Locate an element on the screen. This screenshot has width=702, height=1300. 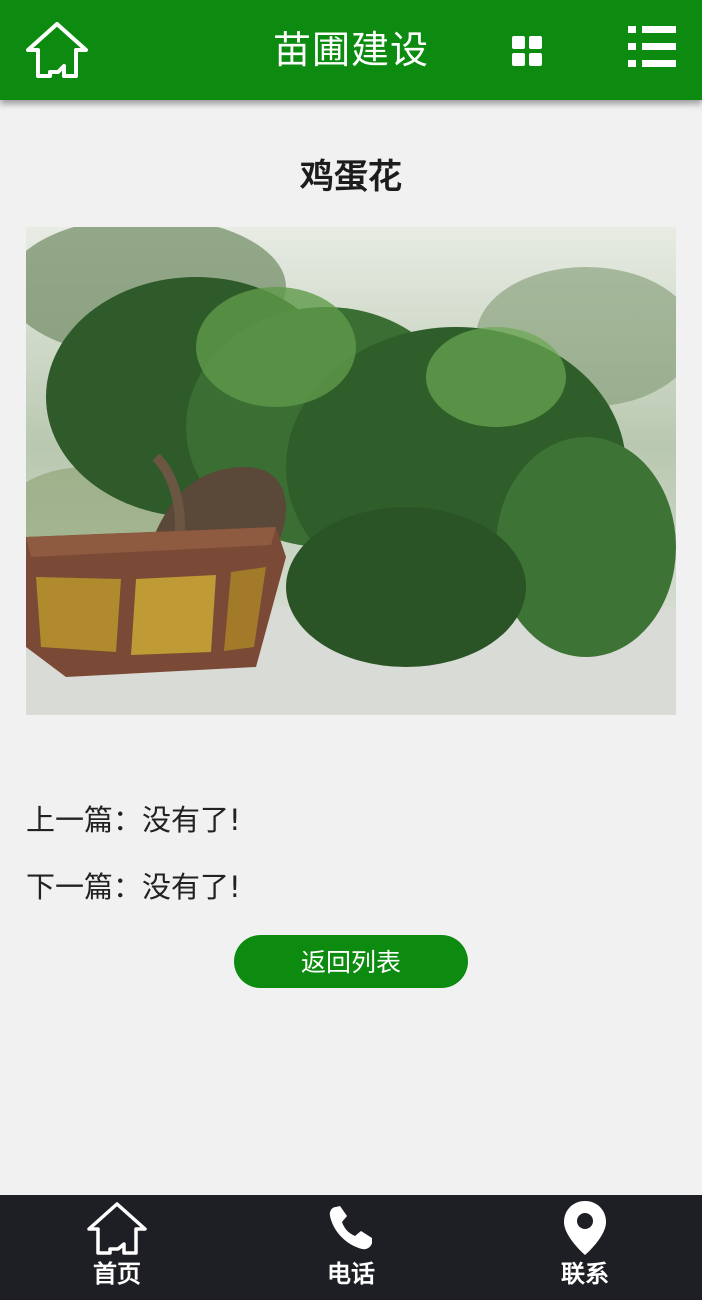
site-title: 苗圃建设 is located at coordinates (350, 50).